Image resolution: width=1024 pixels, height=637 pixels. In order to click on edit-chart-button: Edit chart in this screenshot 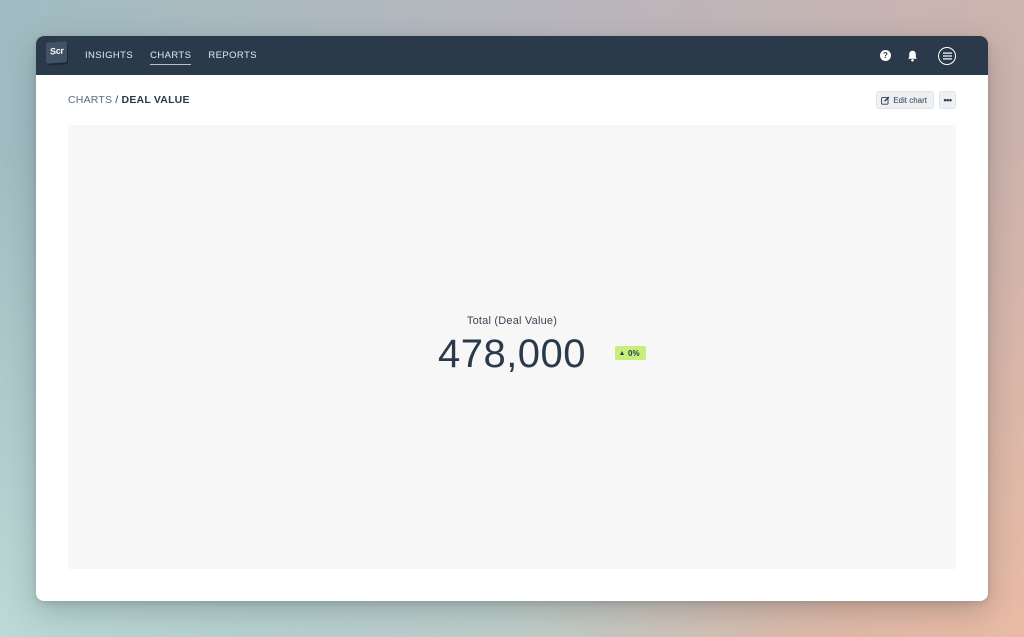, I will do `click(905, 100)`.